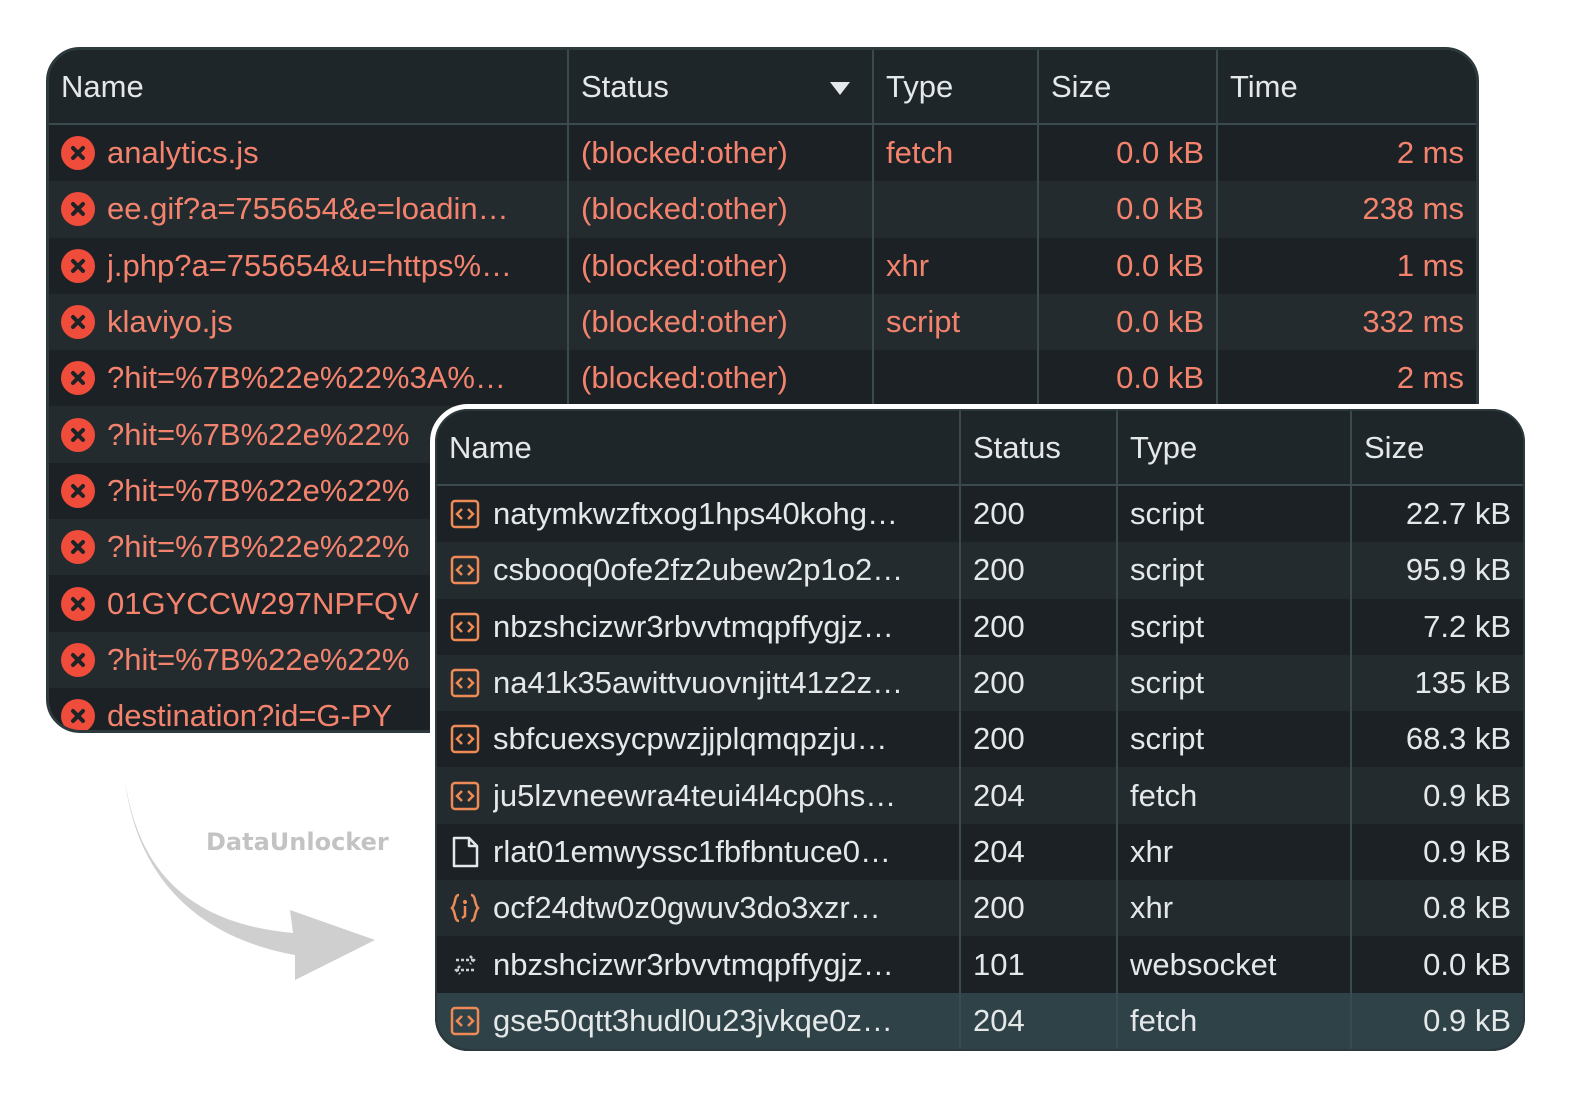 The height and width of the screenshot is (1114, 1596). Describe the element at coordinates (1437, 683) in the screenshot. I see `request-size: 135 kB` at that location.